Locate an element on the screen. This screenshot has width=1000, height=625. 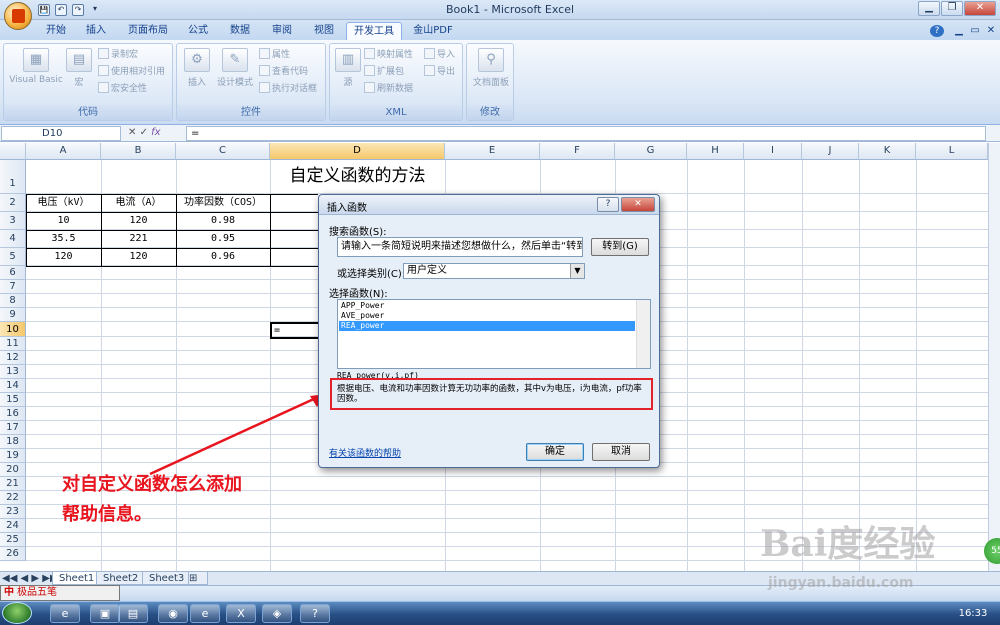
row-header-25: 25 is located at coordinates (13, 540).